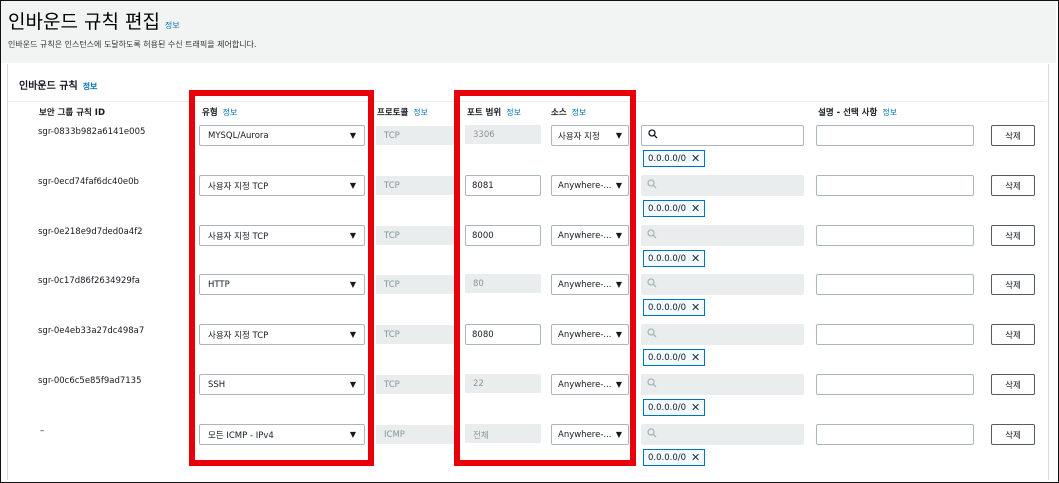  What do you see at coordinates (90, 86) in the screenshot?
I see `section-info-link: 정보` at bounding box center [90, 86].